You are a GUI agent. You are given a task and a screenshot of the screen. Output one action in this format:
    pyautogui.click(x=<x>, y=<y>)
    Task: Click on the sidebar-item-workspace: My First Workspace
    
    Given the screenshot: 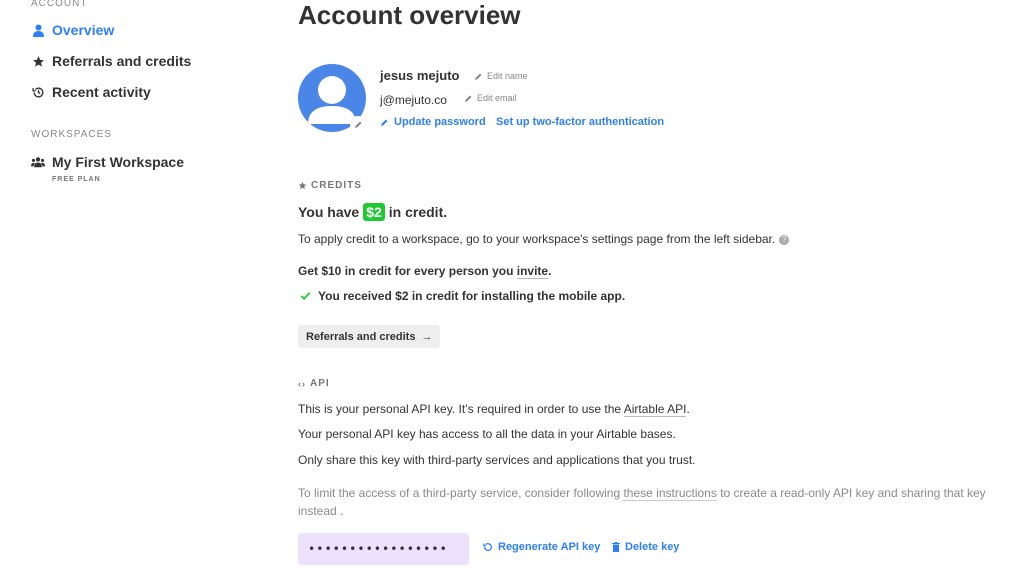 What is the action you would take?
    pyautogui.click(x=107, y=162)
    